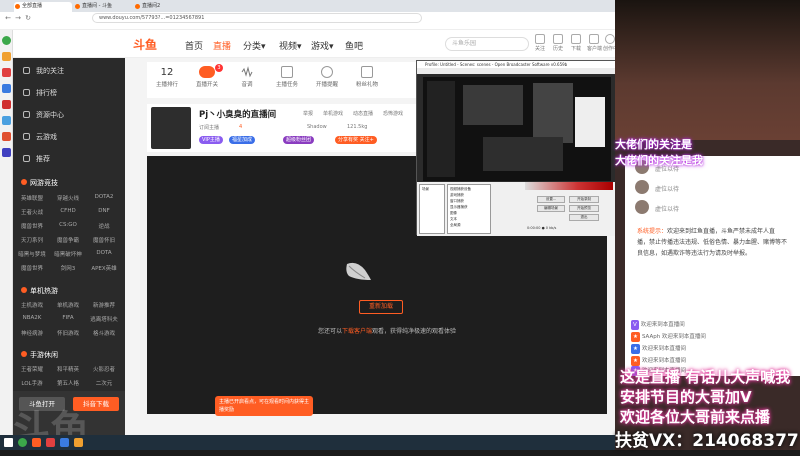 This screenshot has height=456, width=800. I want to click on streamer-avatar, so click(171, 128).